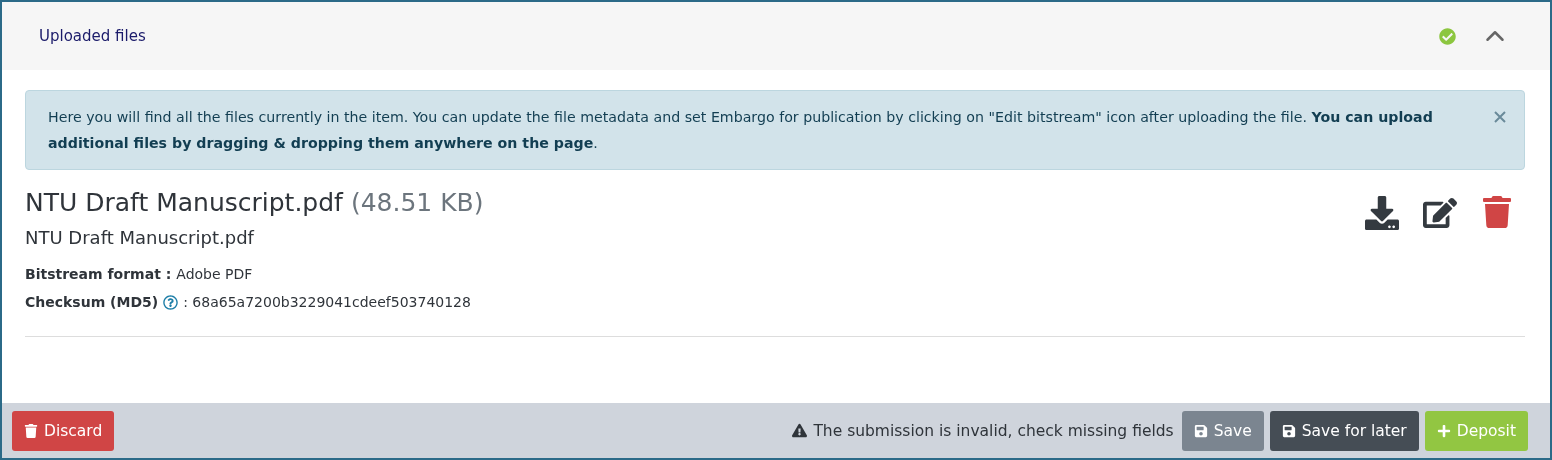 The image size is (1552, 460). I want to click on save-button: Save, so click(1222, 430).